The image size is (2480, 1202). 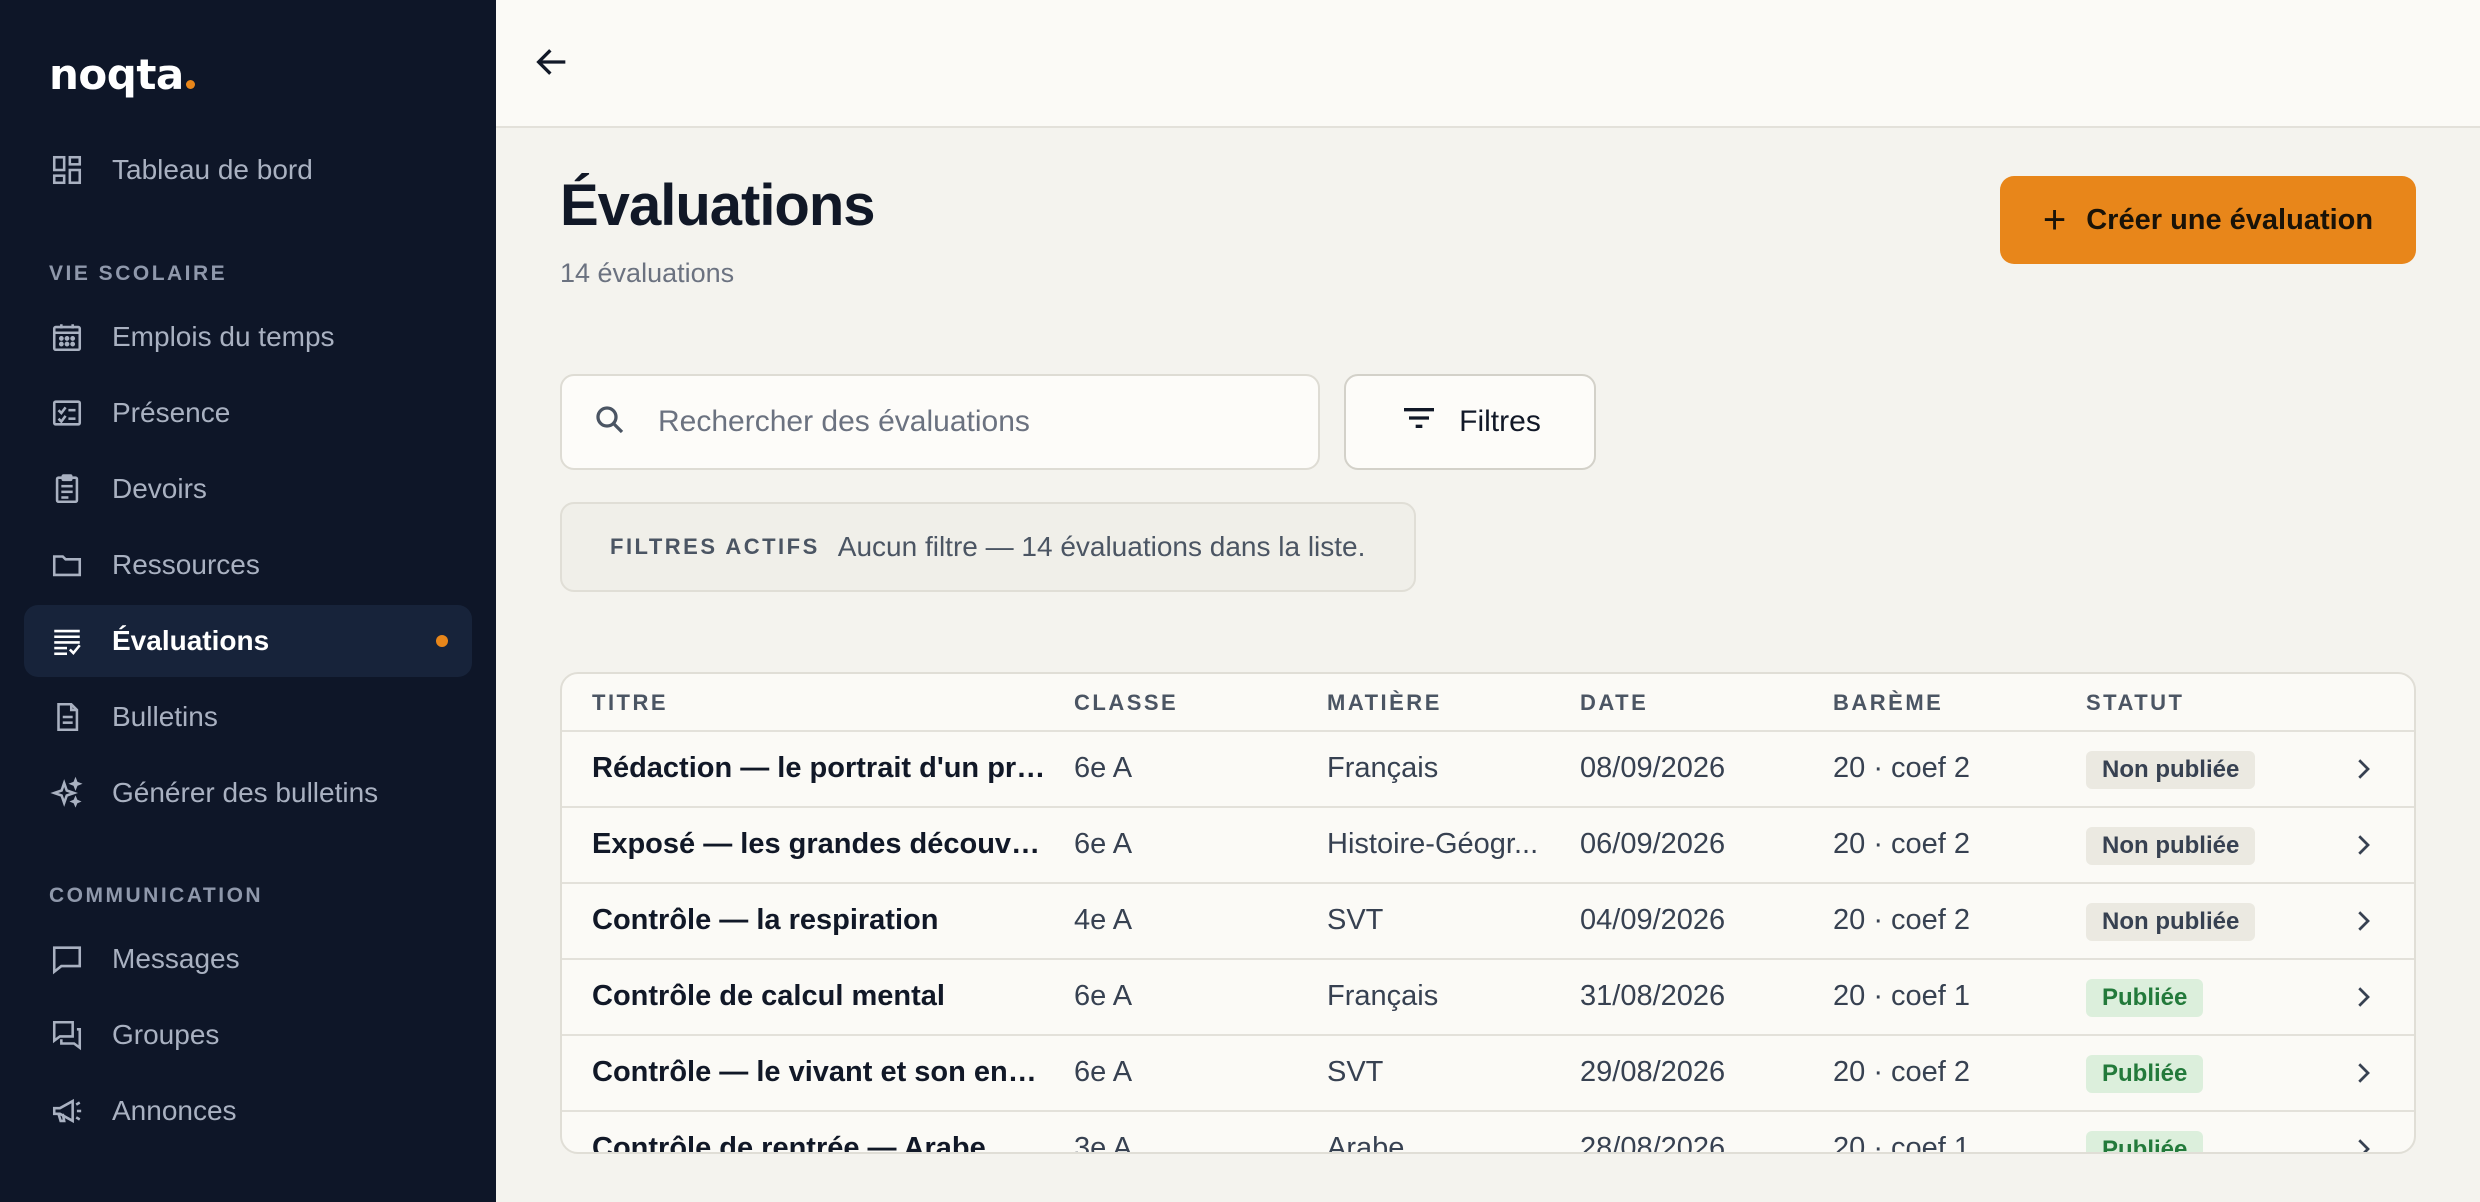 I want to click on row-class: 4e A, so click(x=1103, y=920).